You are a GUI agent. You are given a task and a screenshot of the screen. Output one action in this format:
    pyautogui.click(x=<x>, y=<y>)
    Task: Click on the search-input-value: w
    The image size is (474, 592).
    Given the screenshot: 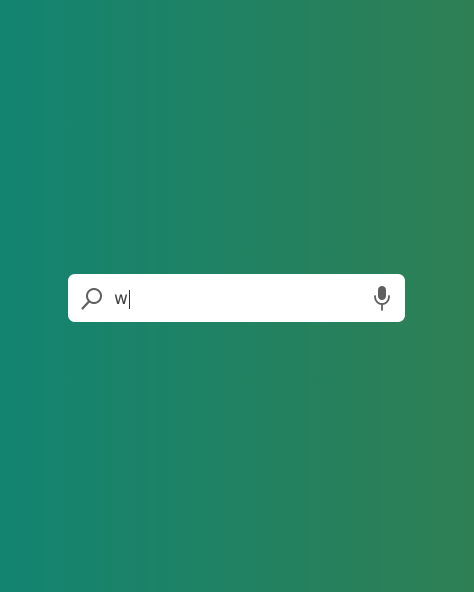 What is the action you would take?
    pyautogui.click(x=121, y=299)
    